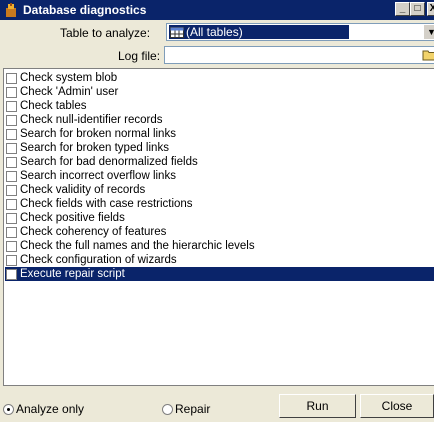 This screenshot has width=434, height=422. Describe the element at coordinates (217, 10) in the screenshot. I see `title-bar: Database diagnostics _ □ X` at that location.